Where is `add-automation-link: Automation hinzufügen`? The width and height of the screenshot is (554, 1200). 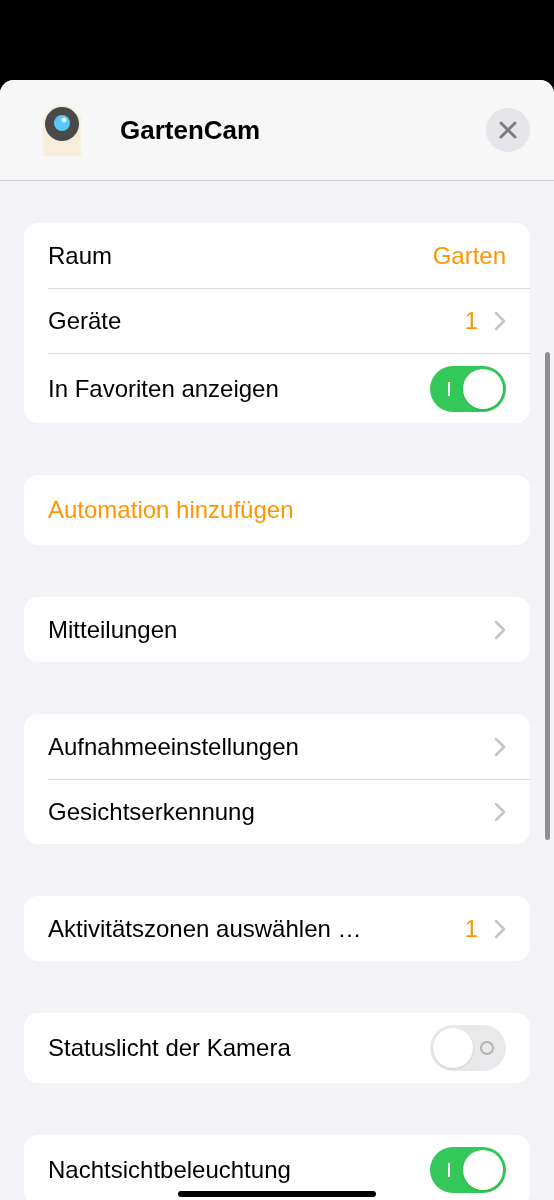 add-automation-link: Automation hinzufügen is located at coordinates (171, 510).